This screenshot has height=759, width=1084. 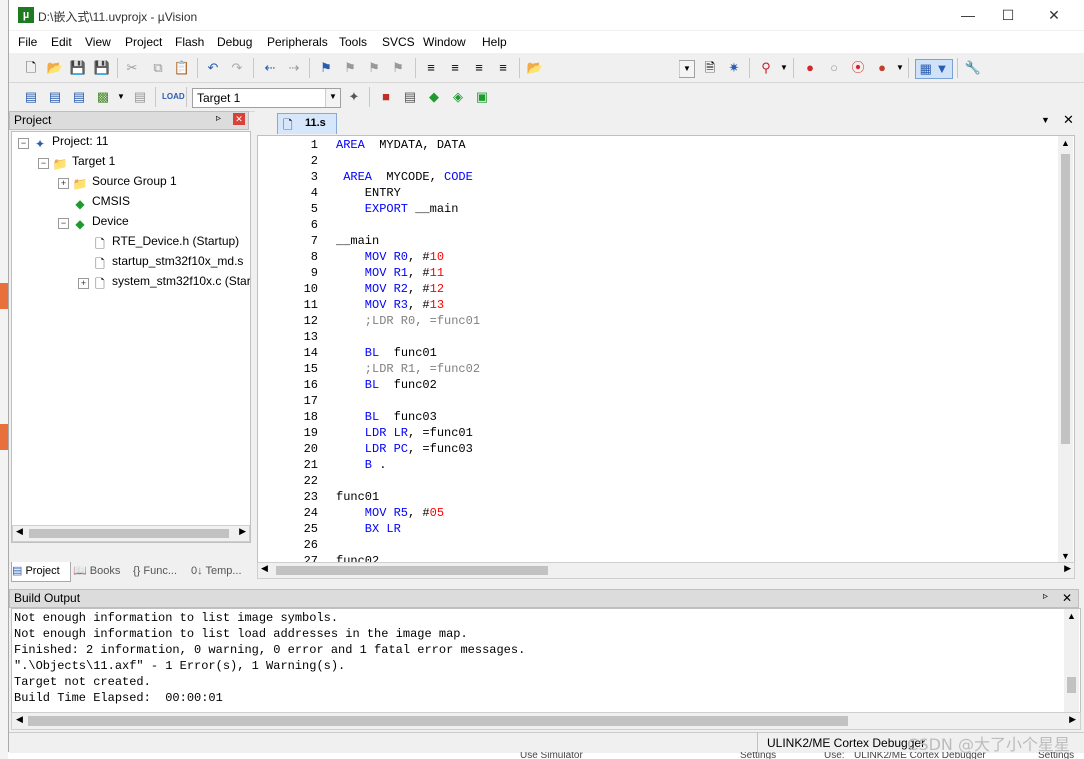 I want to click on tab-project: ▤ Project, so click(x=41, y=572).